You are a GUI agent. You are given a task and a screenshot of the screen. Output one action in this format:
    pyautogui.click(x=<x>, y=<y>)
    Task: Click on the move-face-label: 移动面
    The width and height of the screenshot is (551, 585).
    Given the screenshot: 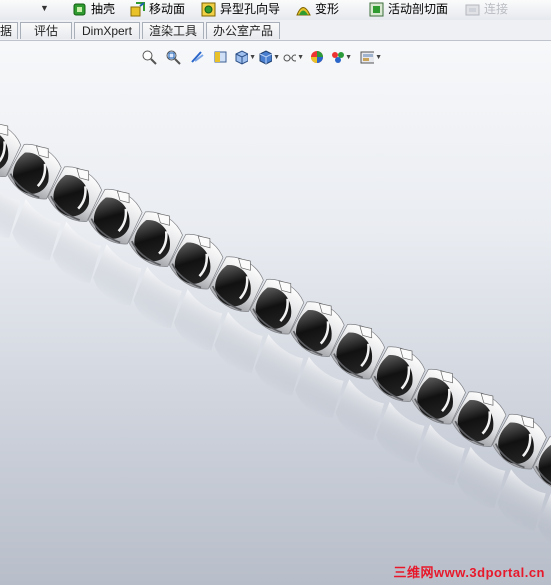 What is the action you would take?
    pyautogui.click(x=167, y=9)
    